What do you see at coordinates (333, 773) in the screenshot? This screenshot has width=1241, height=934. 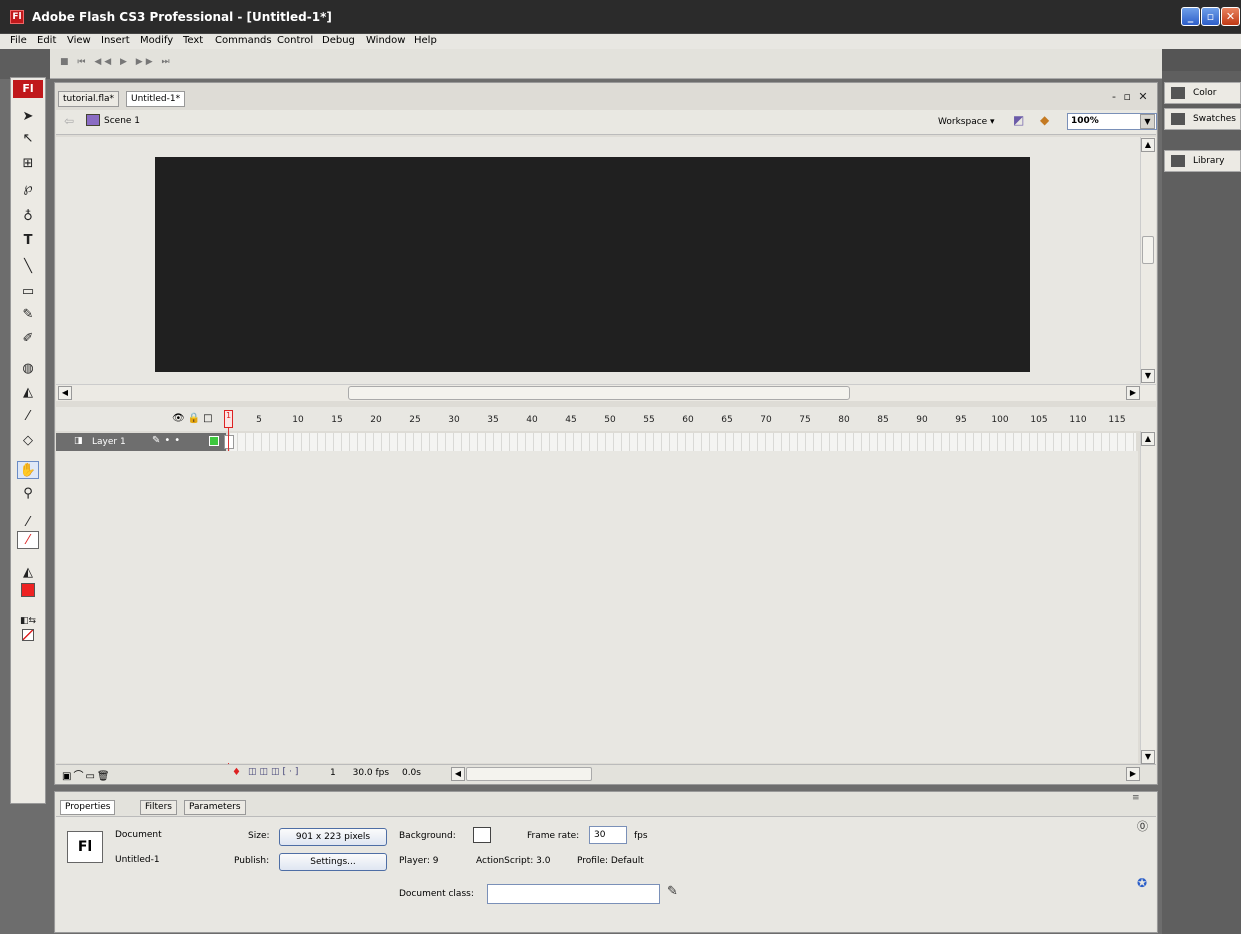 I see `current-frame: 1` at bounding box center [333, 773].